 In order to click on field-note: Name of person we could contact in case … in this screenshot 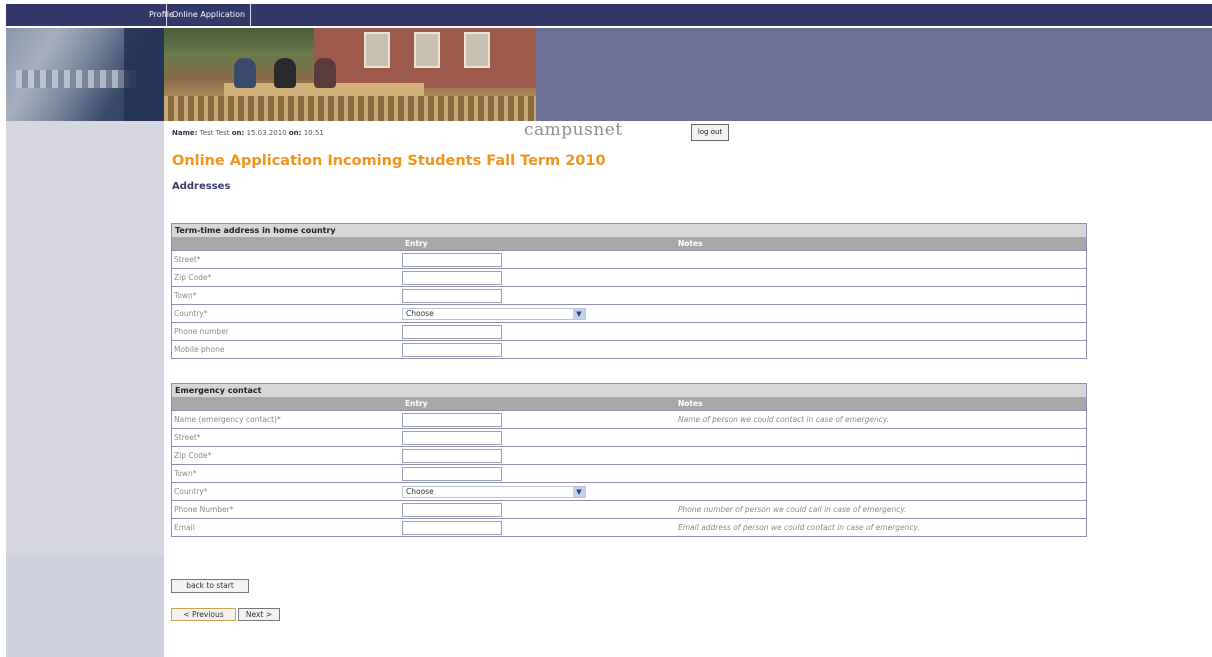, I will do `click(784, 419)`.